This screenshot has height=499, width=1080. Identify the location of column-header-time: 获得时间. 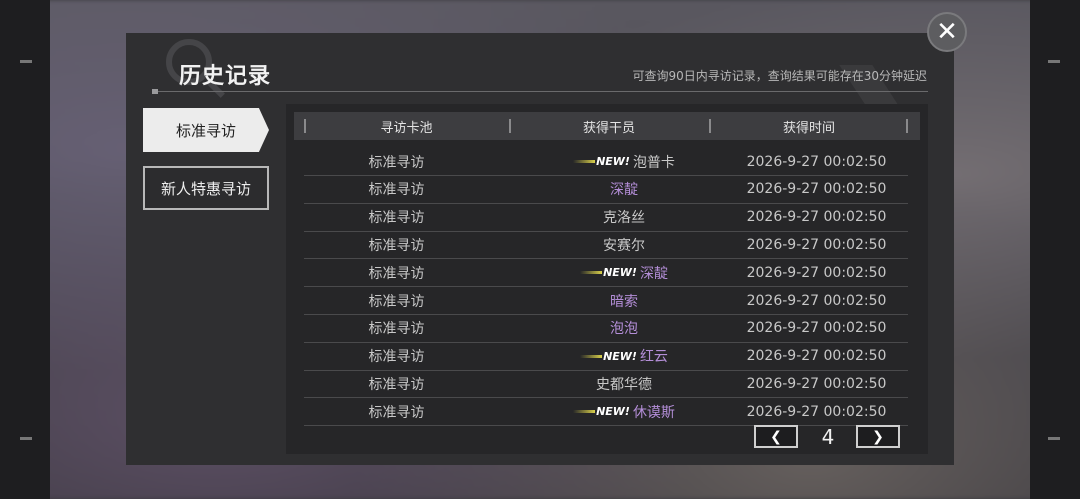
(808, 128).